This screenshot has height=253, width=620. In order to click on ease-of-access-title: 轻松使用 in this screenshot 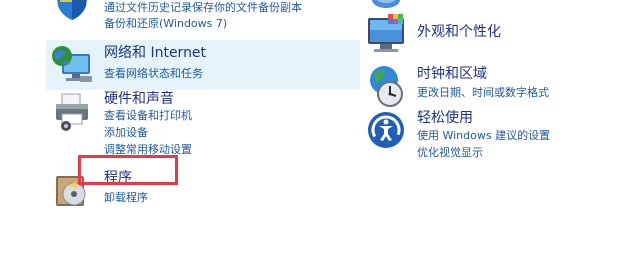, I will do `click(445, 118)`.